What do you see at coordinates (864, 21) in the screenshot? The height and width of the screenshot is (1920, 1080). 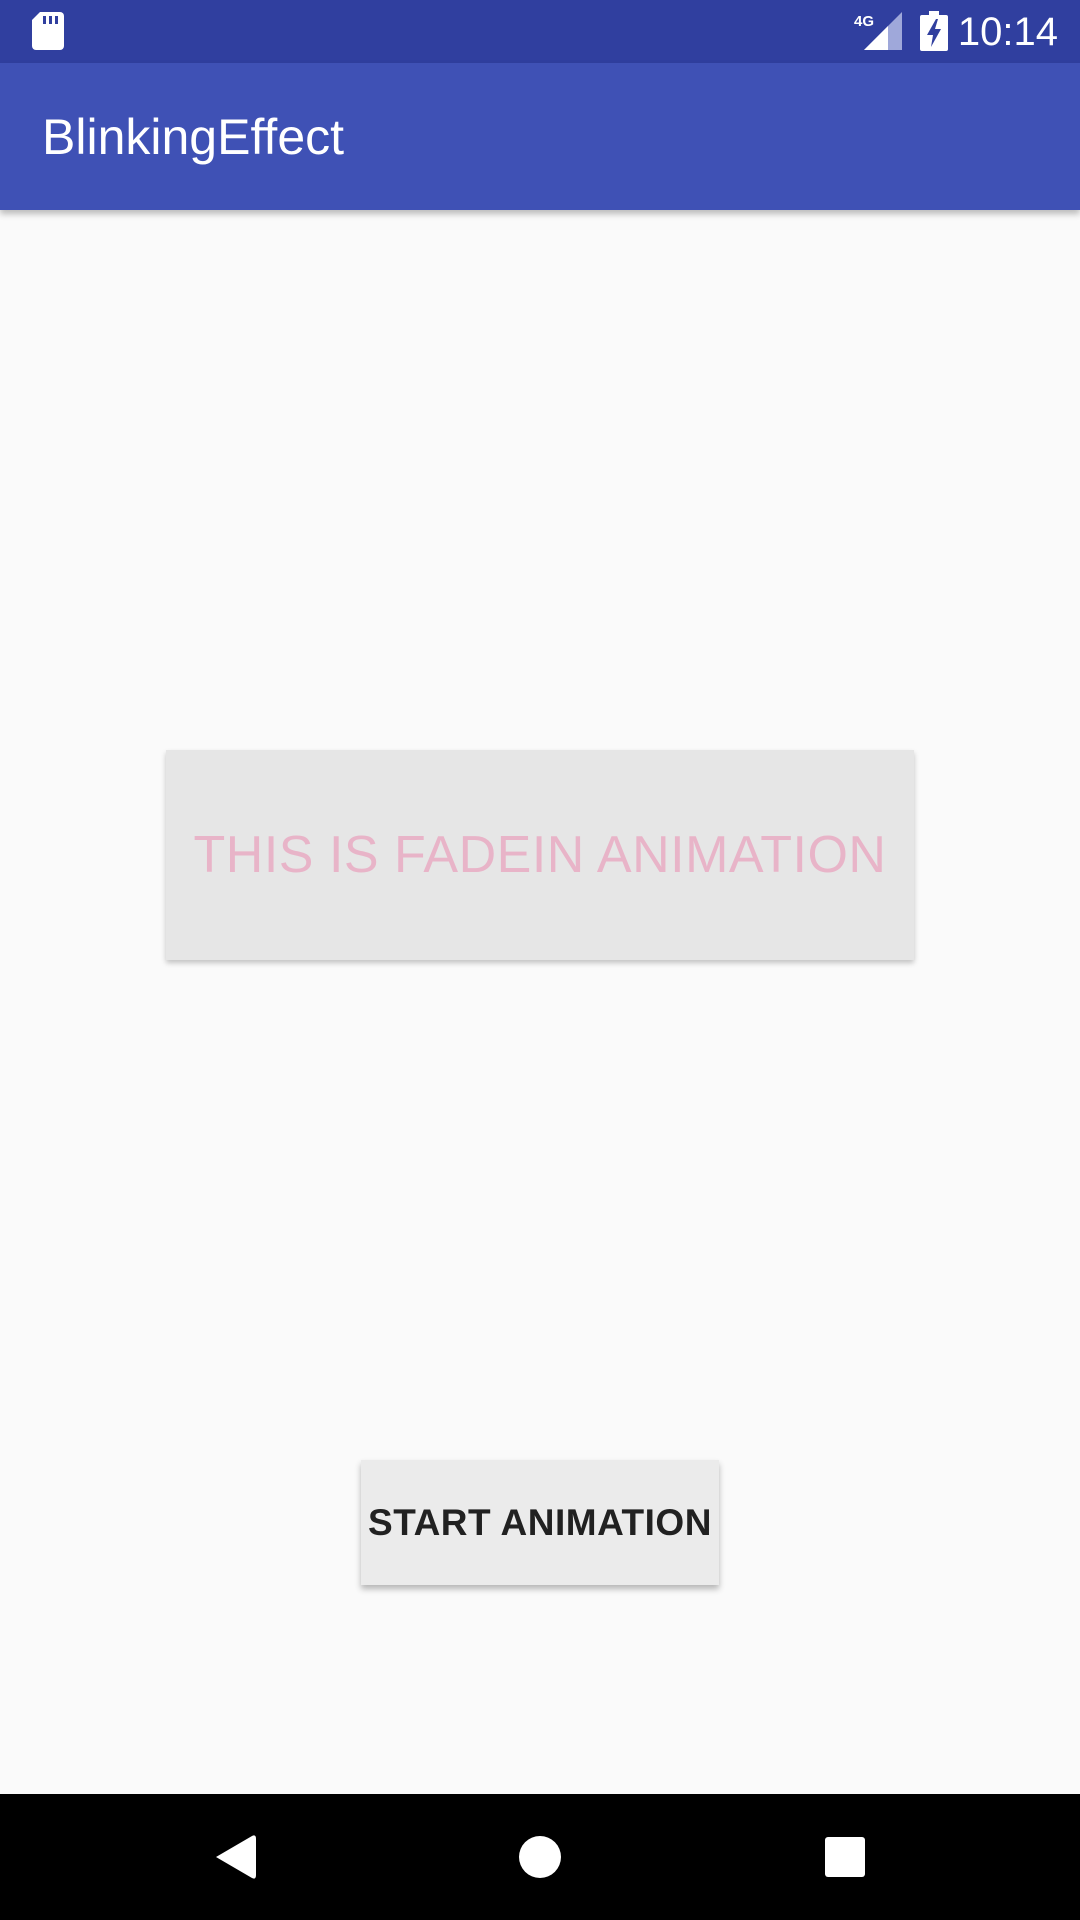 I see `network-label: 4G` at bounding box center [864, 21].